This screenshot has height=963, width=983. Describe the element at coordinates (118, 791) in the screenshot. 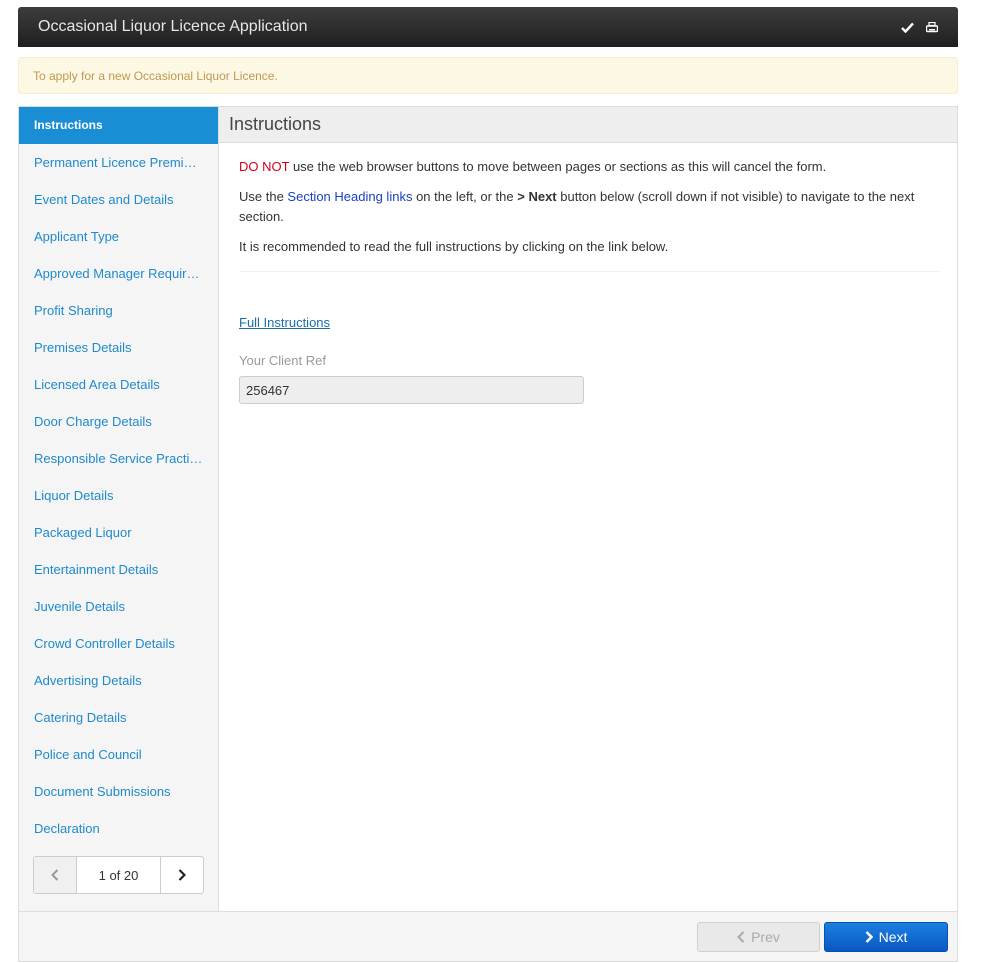

I see `sidebar-item-document-submissions: Document Submissions` at that location.